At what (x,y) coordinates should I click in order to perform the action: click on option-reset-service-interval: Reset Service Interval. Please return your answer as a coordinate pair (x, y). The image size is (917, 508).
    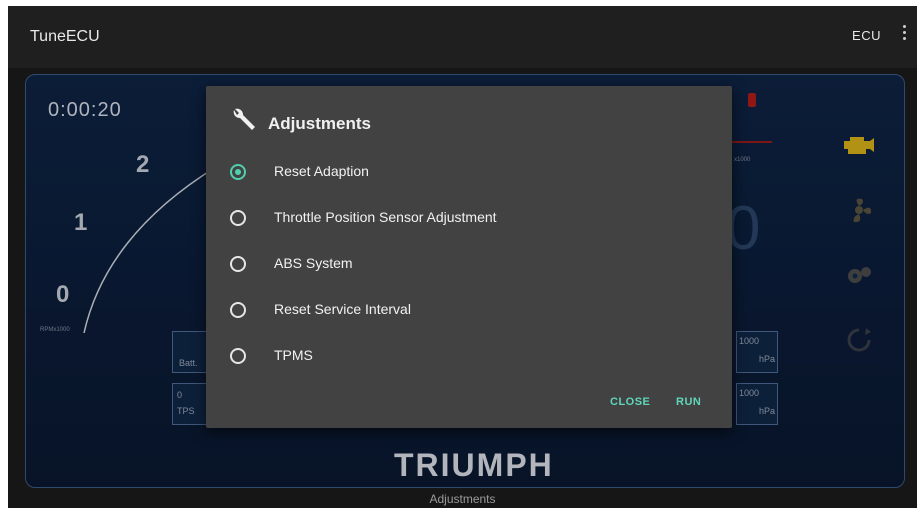
    Looking at the image, I should click on (466, 310).